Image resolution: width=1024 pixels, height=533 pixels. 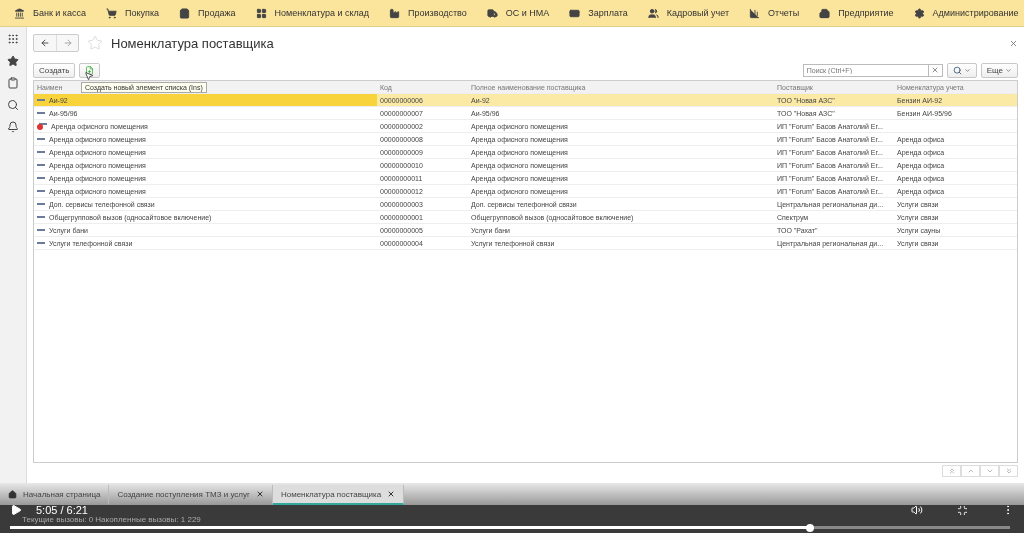 What do you see at coordinates (970, 471) in the screenshot?
I see `up-icon` at bounding box center [970, 471].